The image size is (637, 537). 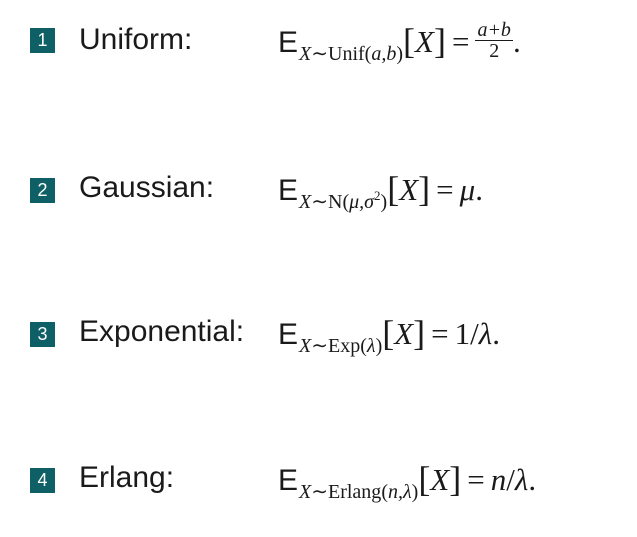 What do you see at coordinates (136, 39) in the screenshot?
I see `distribution-name: Uniform:` at bounding box center [136, 39].